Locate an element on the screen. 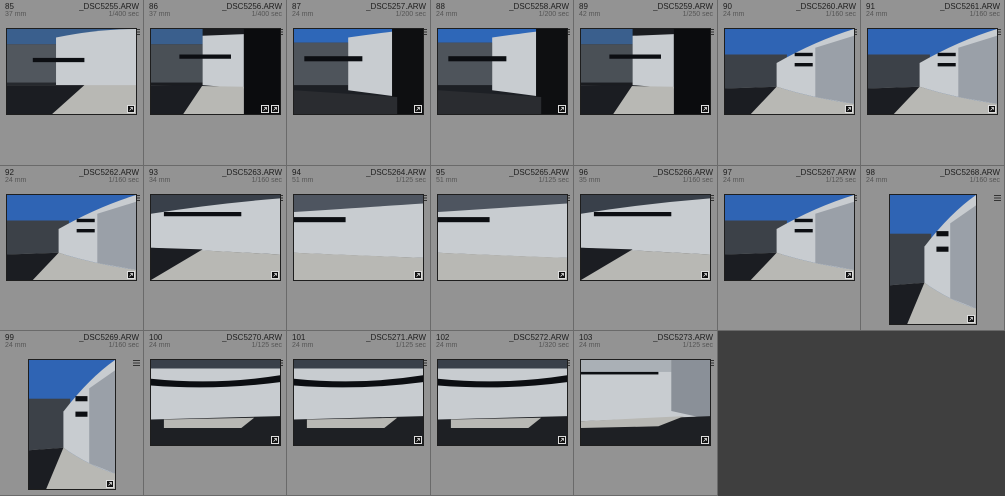  photo-cell: 100 _DSC5270.ARW 24 mm 1/125 sec is located at coordinates (215, 413).